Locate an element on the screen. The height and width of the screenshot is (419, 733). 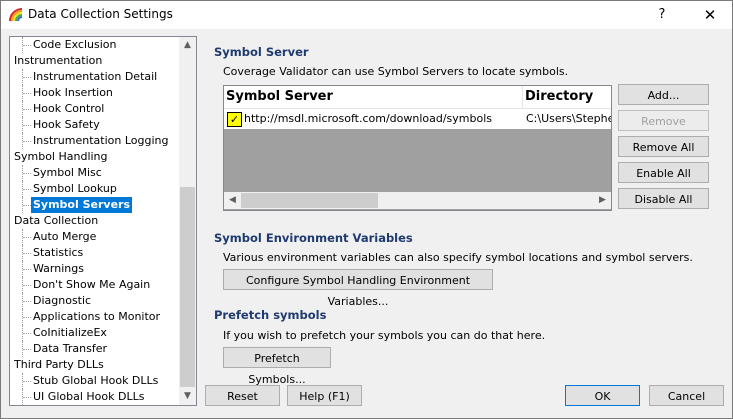
tree-item-label: Don't Show Me Again is located at coordinates (92, 284).